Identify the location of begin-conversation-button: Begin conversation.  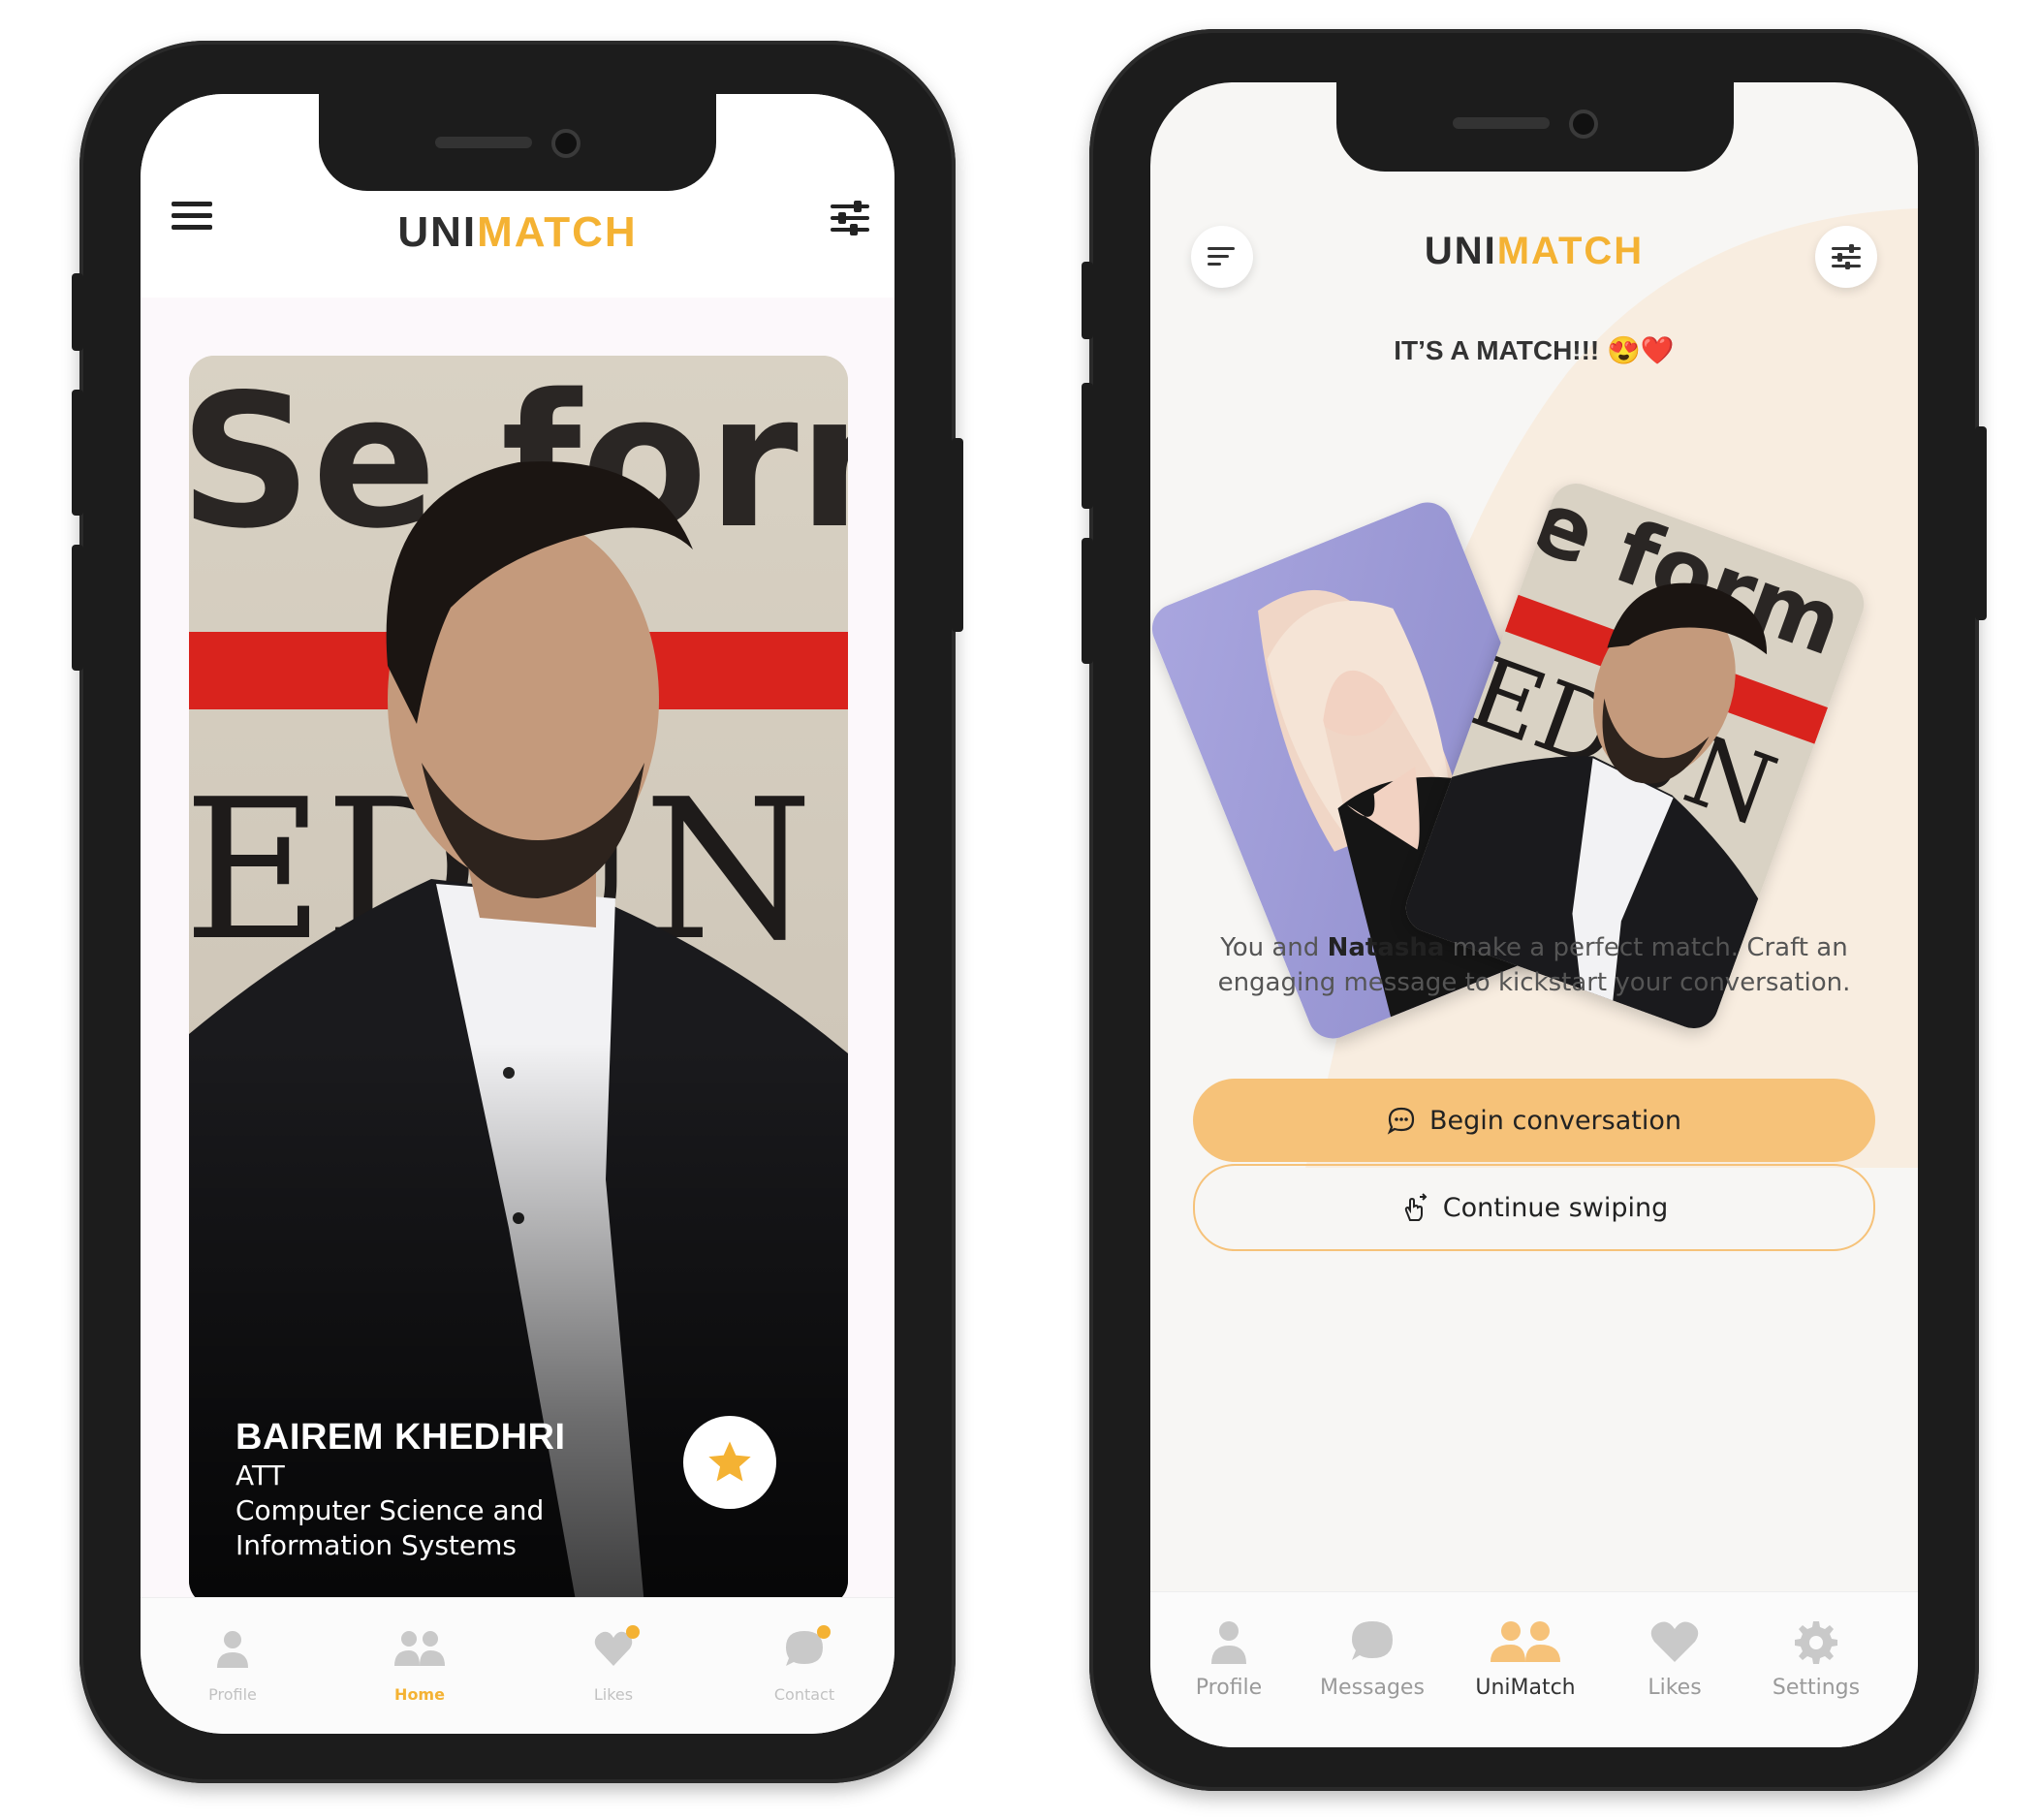
(1534, 1120).